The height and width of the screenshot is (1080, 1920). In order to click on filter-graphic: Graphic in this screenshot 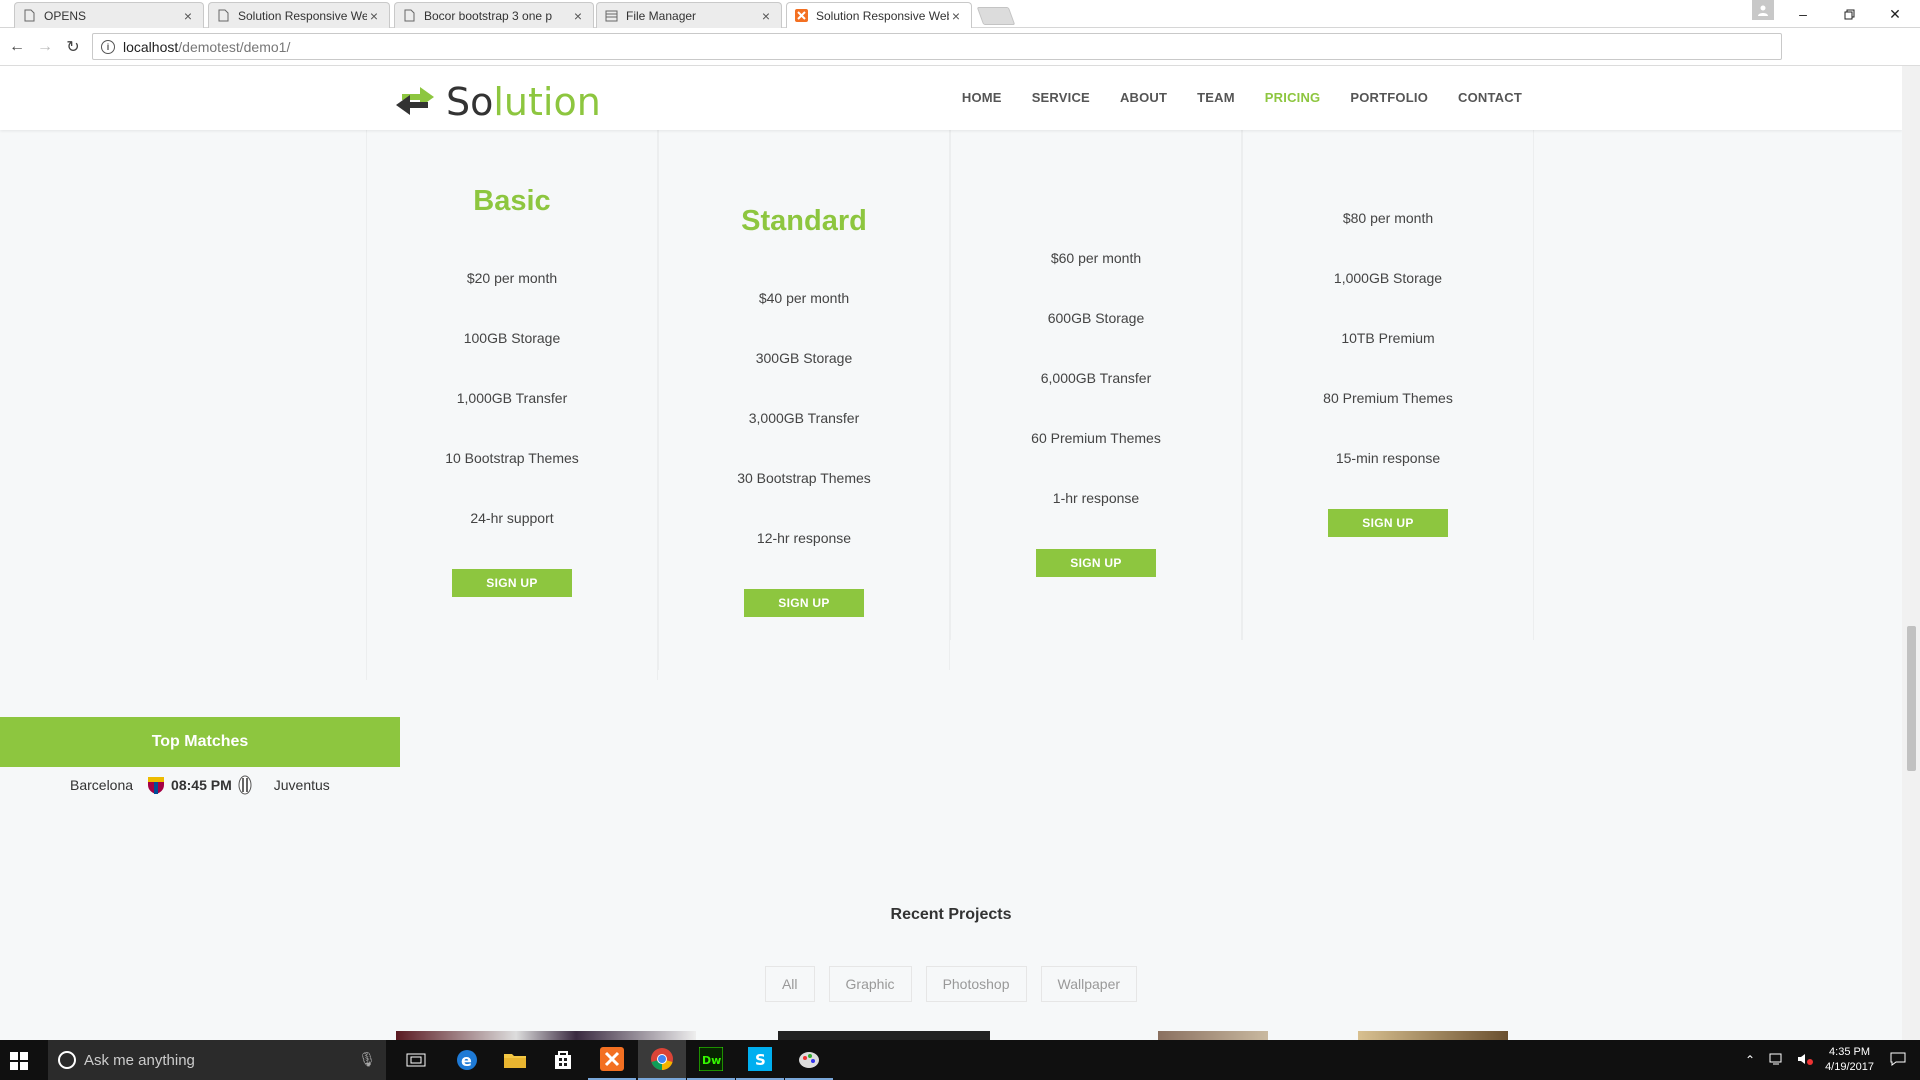, I will do `click(870, 984)`.